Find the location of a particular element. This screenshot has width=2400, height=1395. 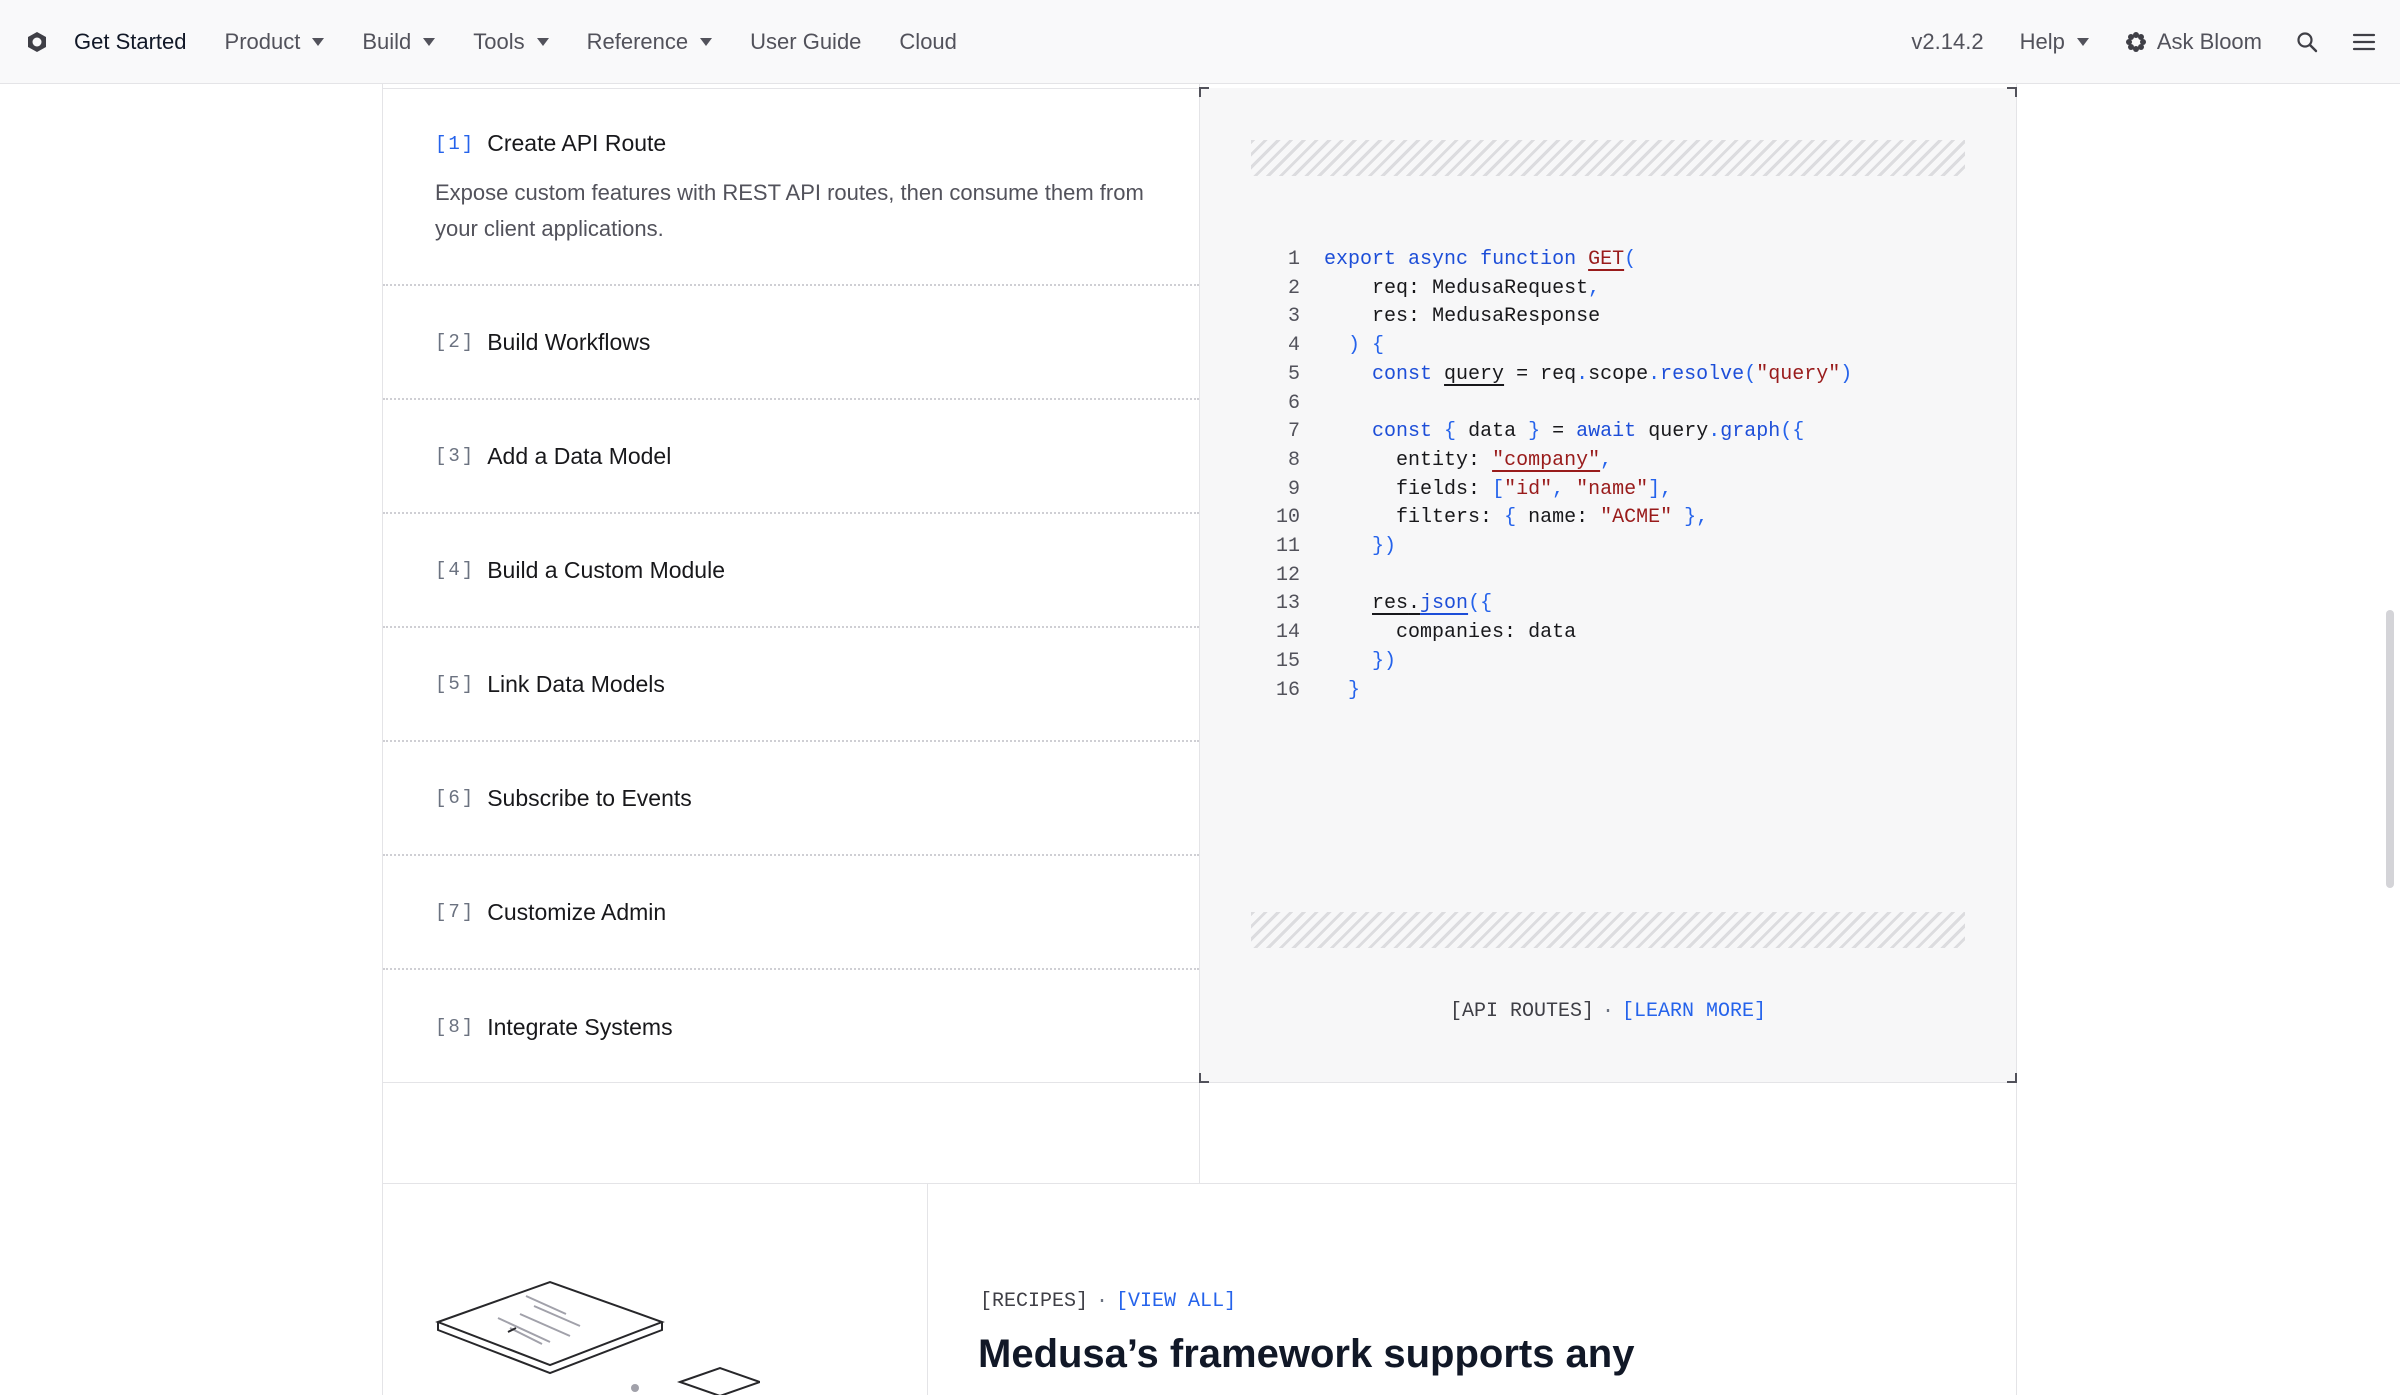

nav-user-guide: User Guide is located at coordinates (805, 42).